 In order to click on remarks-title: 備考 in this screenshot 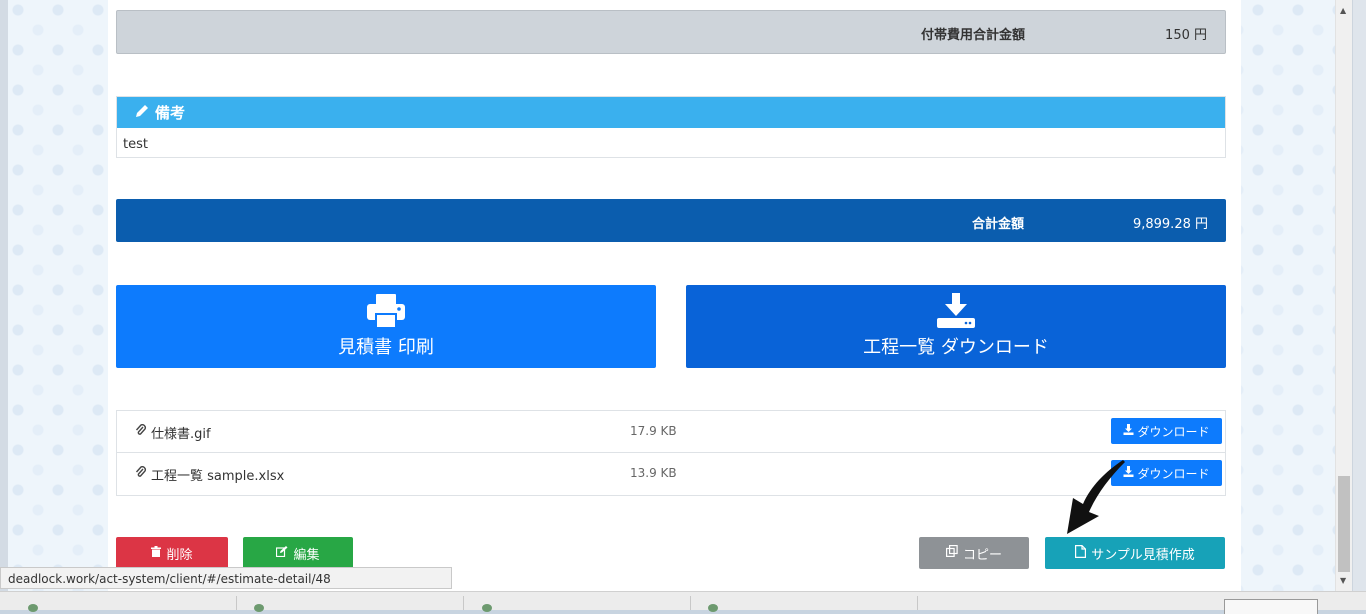, I will do `click(170, 113)`.